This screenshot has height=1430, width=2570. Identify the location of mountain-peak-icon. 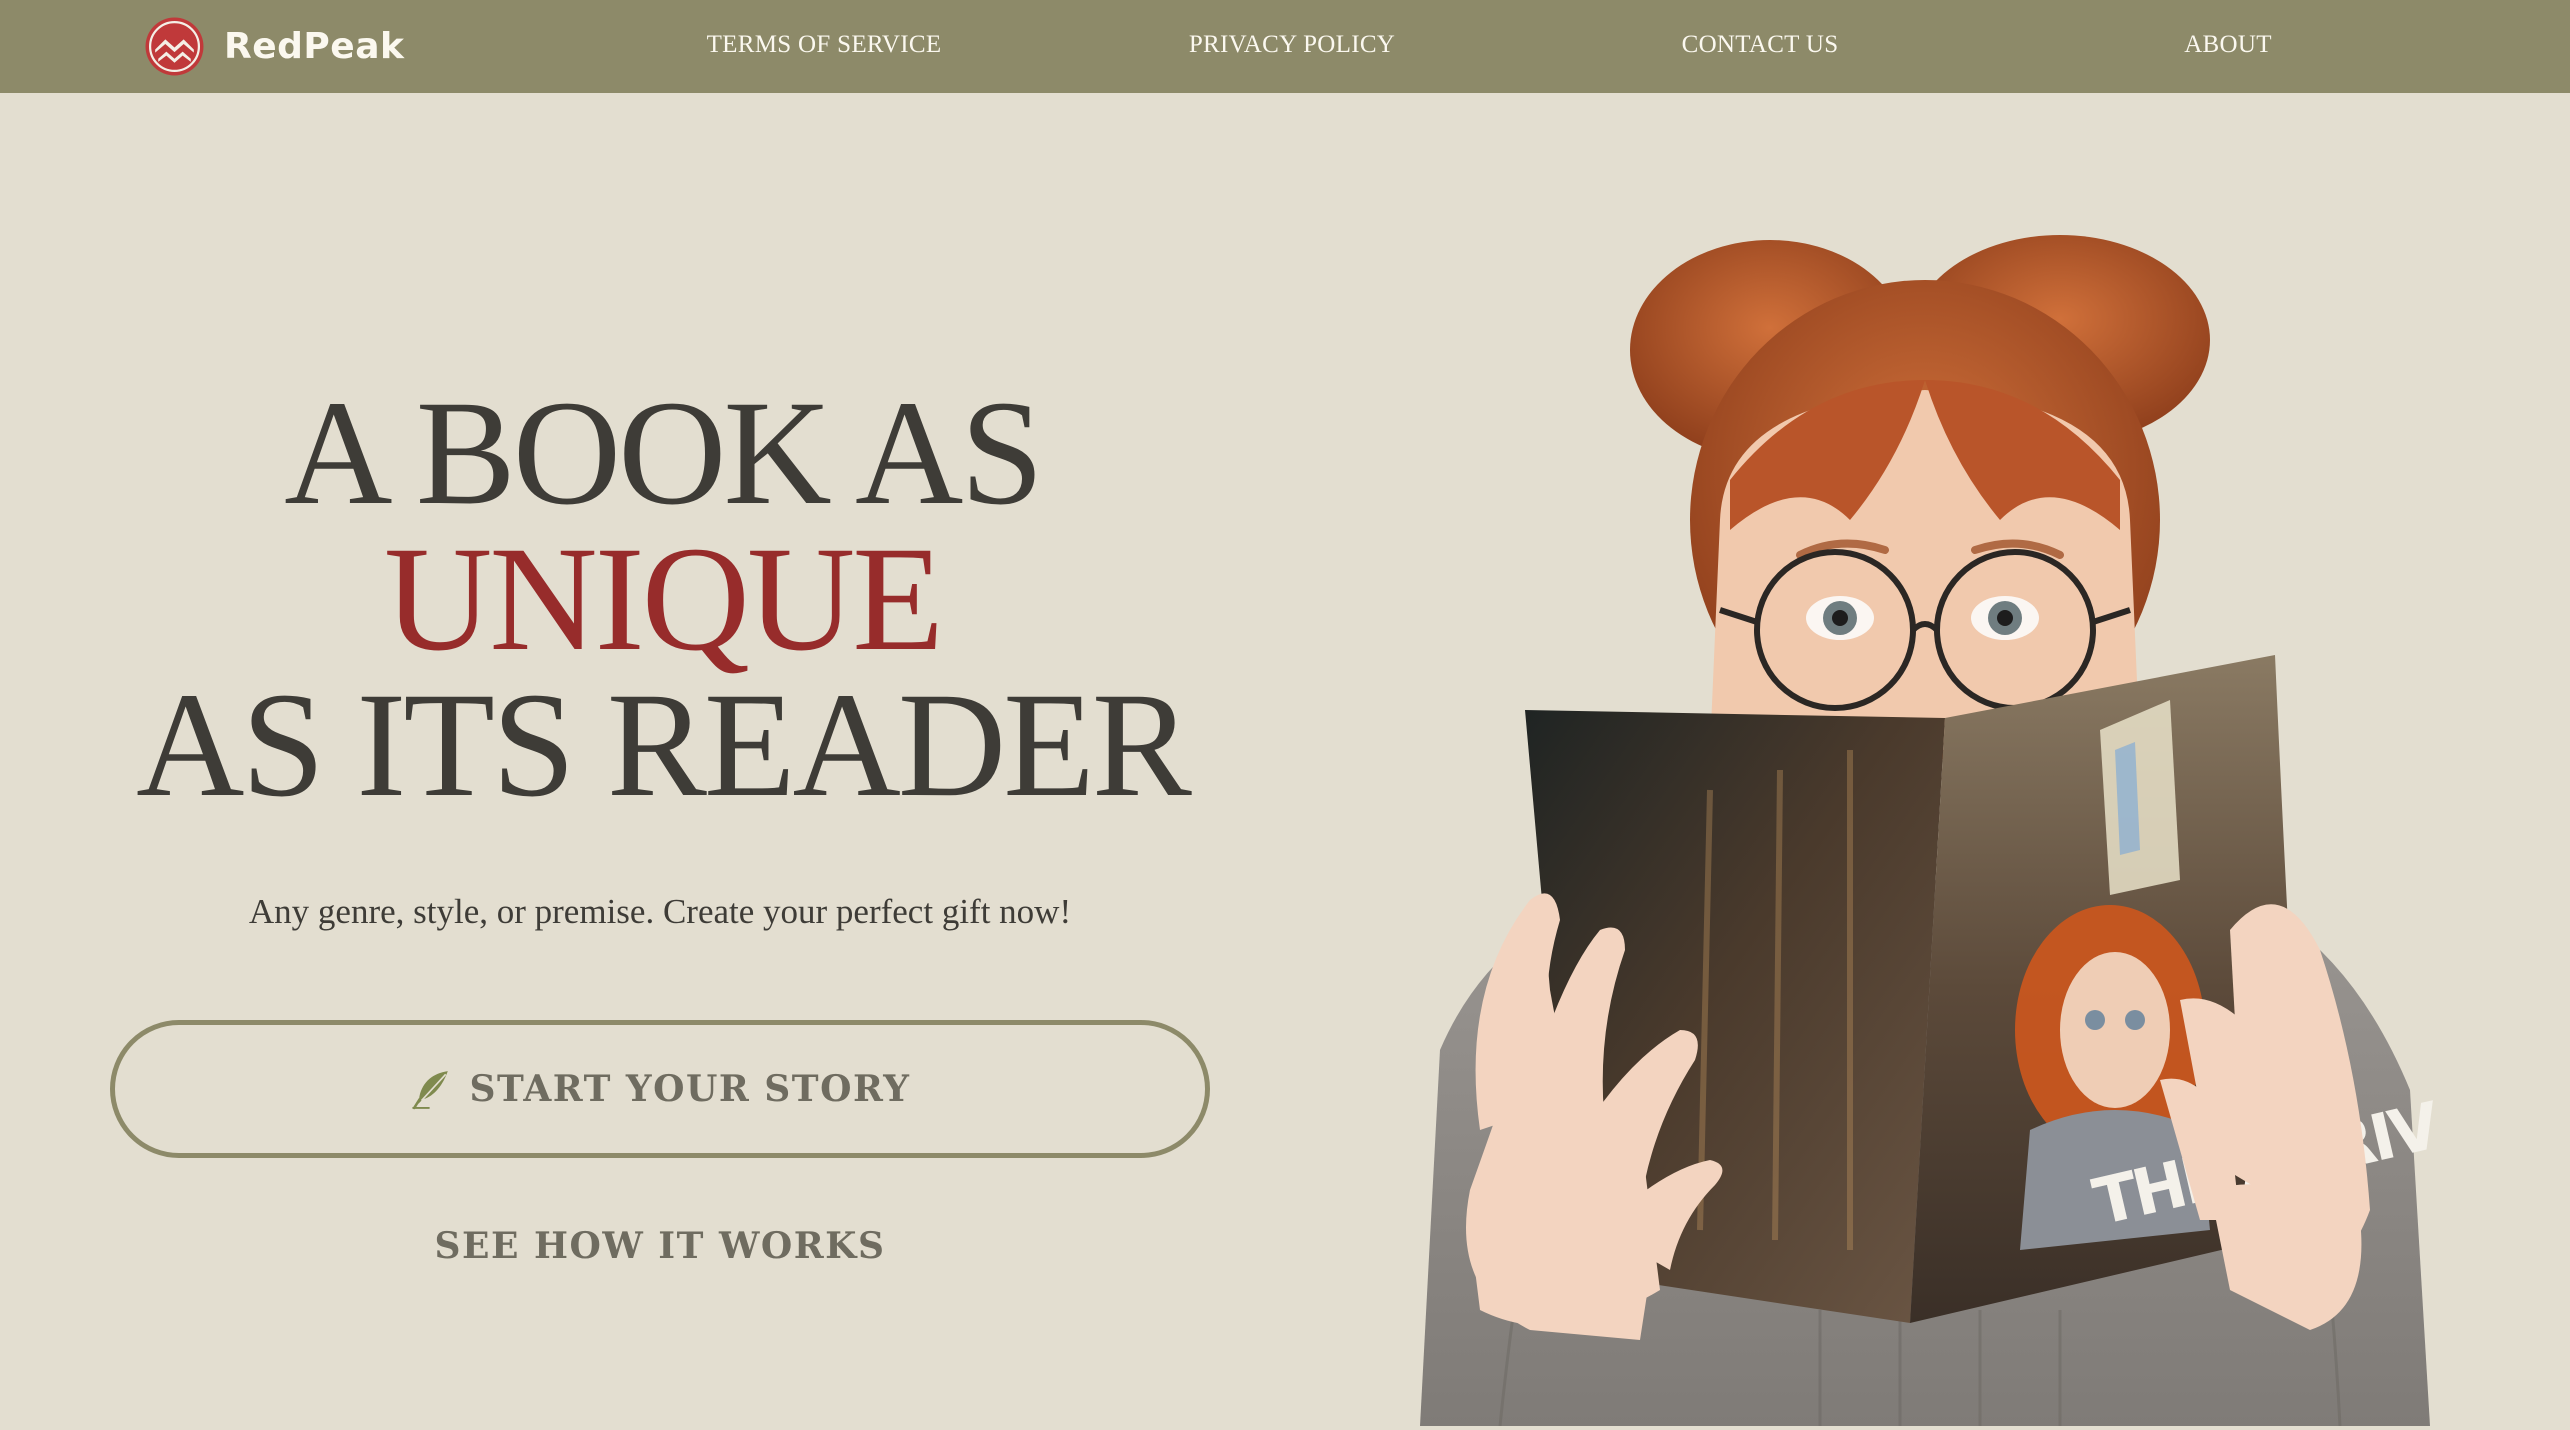
(174, 46).